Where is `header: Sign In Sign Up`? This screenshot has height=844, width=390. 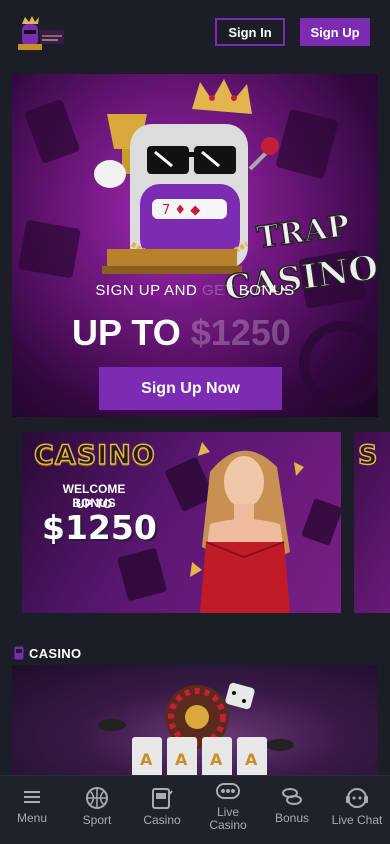
header: Sign In Sign Up is located at coordinates (195, 33).